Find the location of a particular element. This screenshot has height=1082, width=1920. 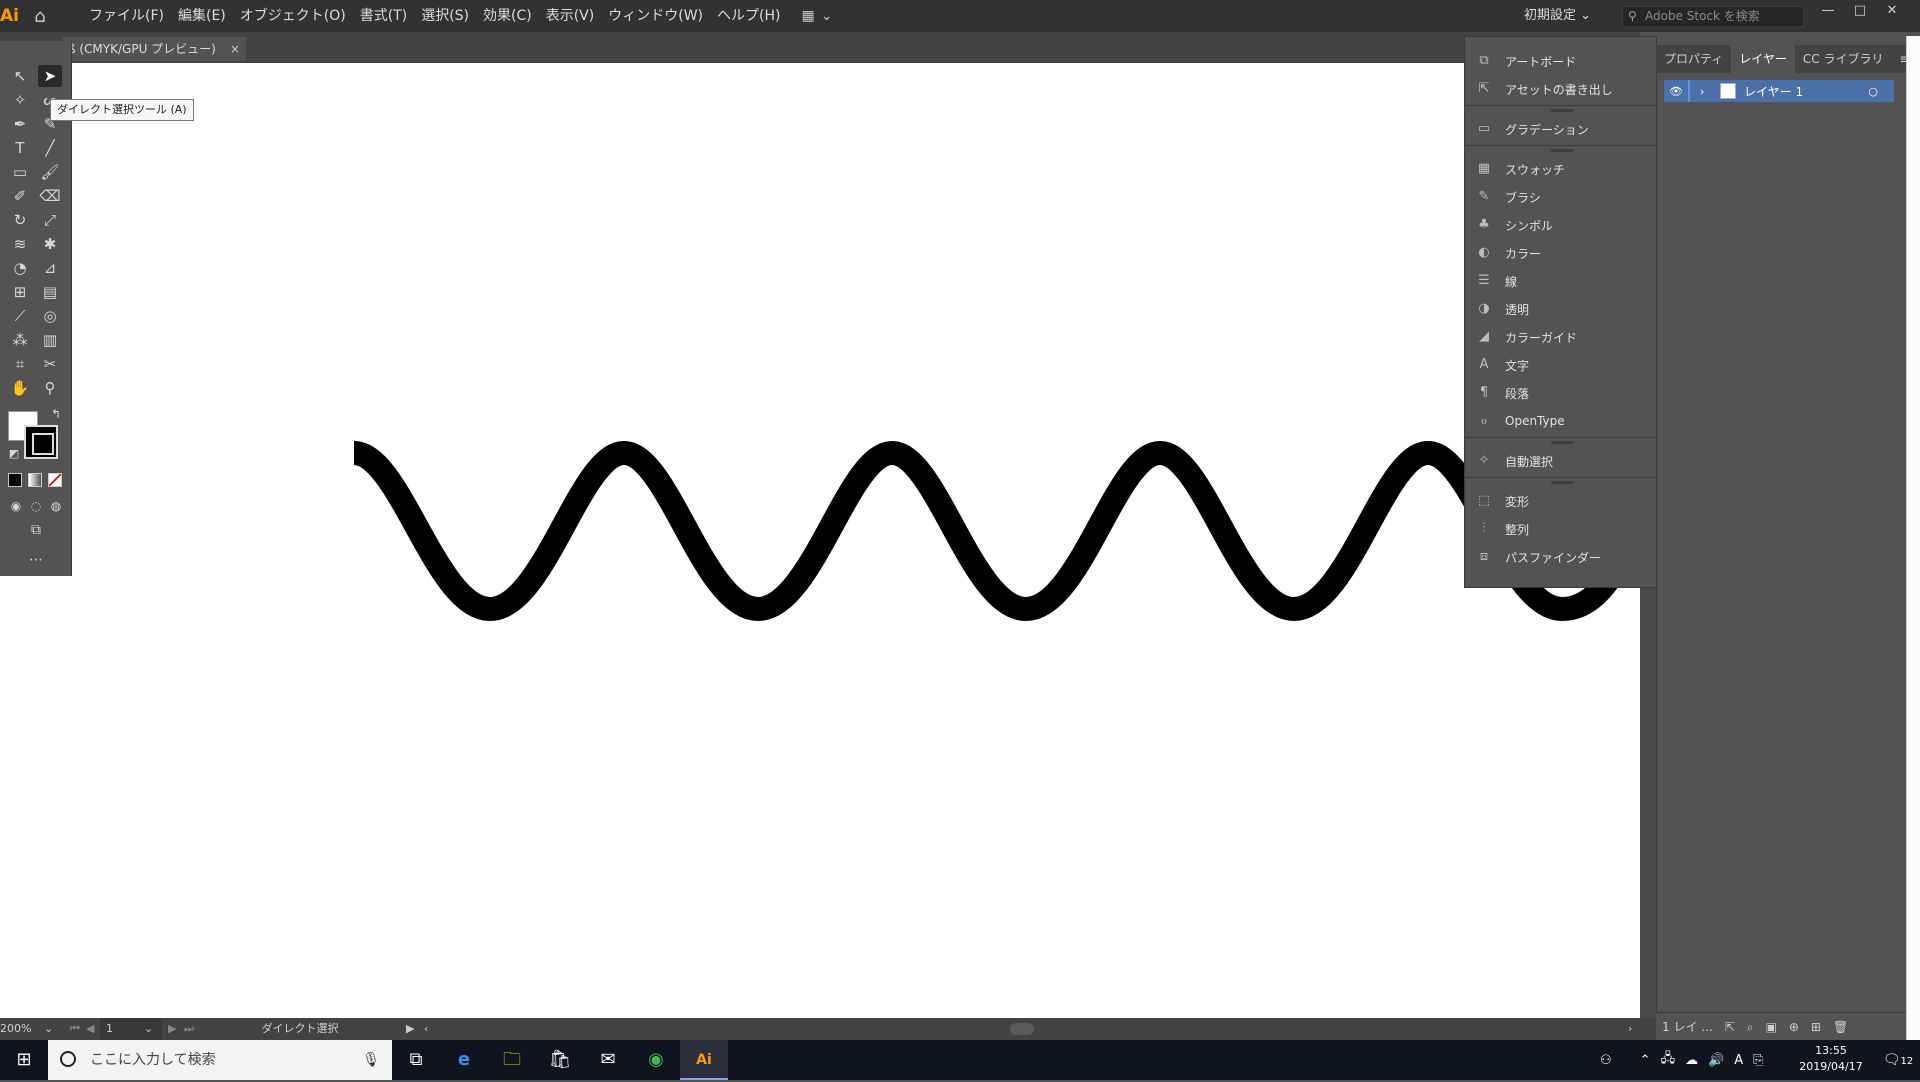

panel-item-color-guide: ◢ カラーガイド is located at coordinates (1563, 337).